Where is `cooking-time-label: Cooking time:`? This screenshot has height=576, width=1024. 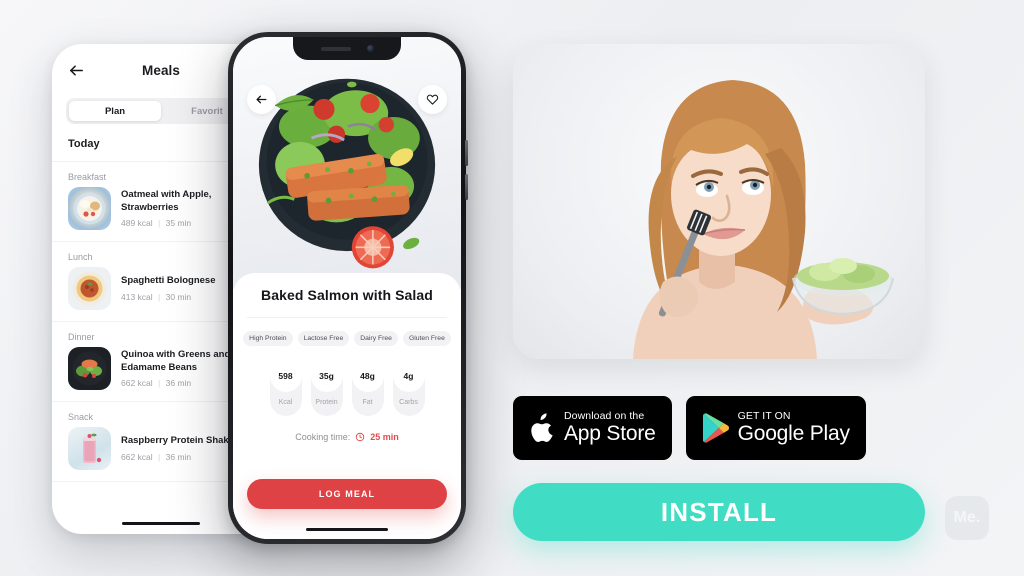 cooking-time-label: Cooking time: is located at coordinates (323, 437).